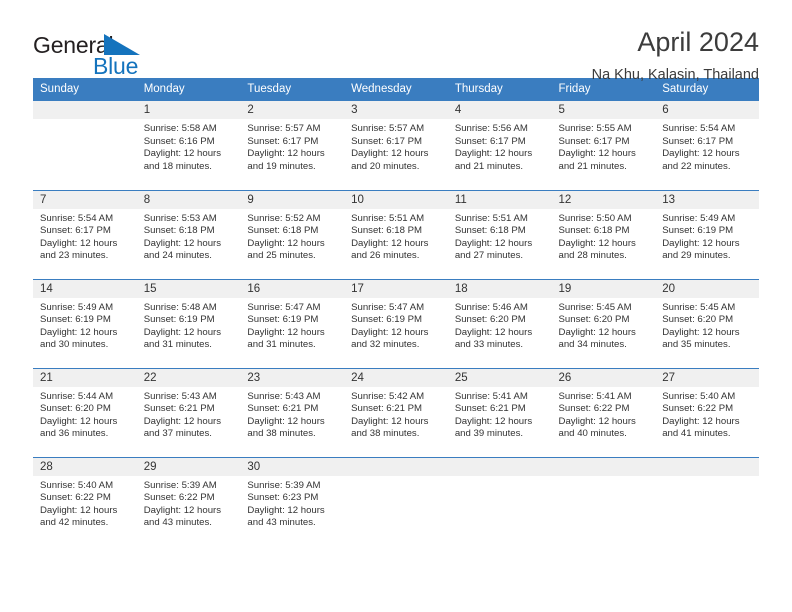 The height and width of the screenshot is (612, 792). I want to click on day-number: 21, so click(85, 377).